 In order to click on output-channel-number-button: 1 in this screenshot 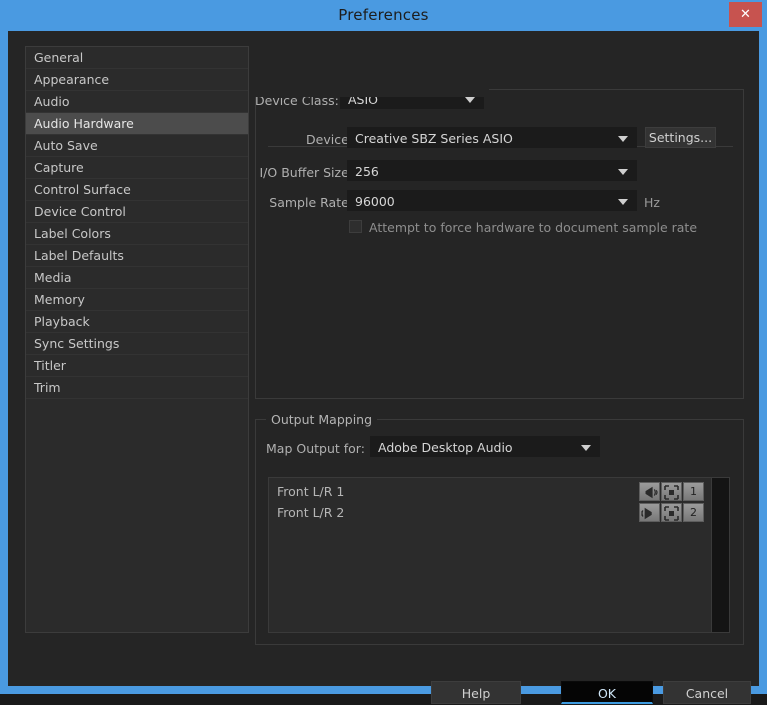, I will do `click(693, 491)`.